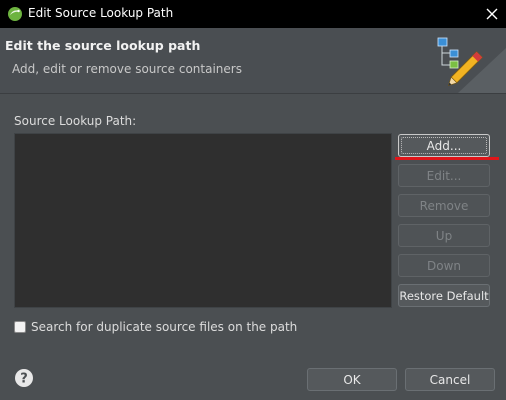  I want to click on help-icon: ?, so click(24, 378).